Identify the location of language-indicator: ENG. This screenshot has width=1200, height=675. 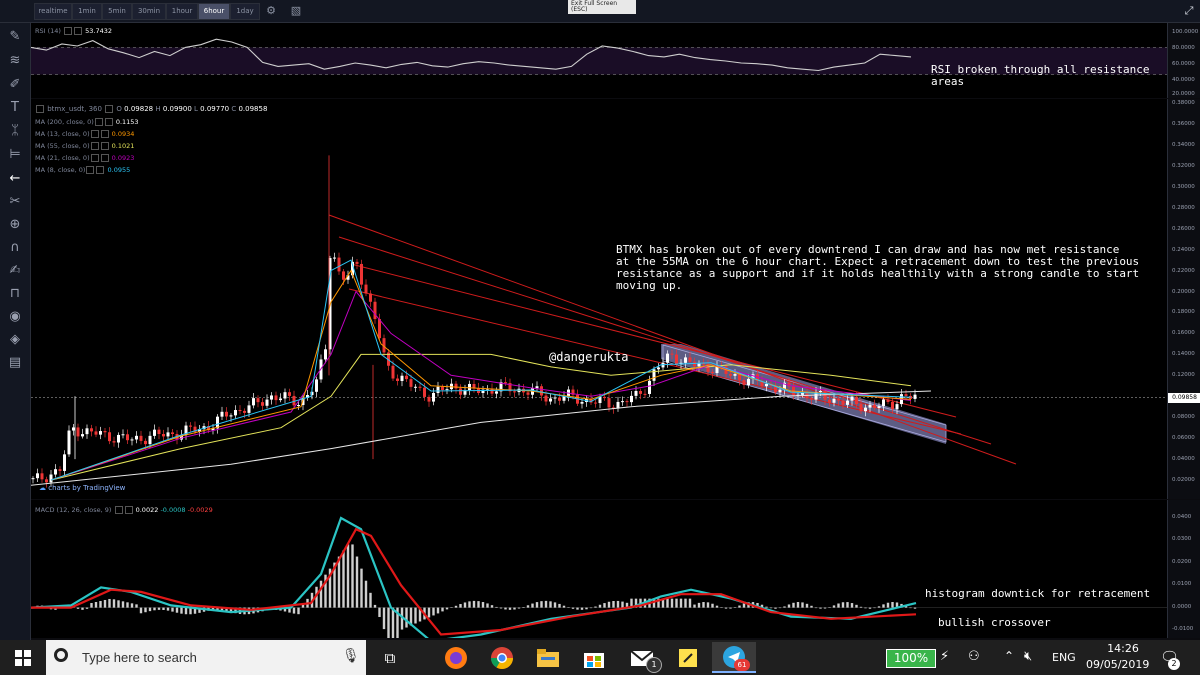
(1064, 657).